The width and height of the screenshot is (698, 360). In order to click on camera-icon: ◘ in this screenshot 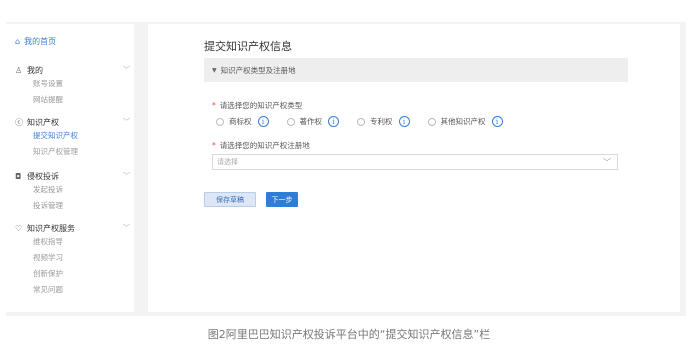, I will do `click(18, 176)`.